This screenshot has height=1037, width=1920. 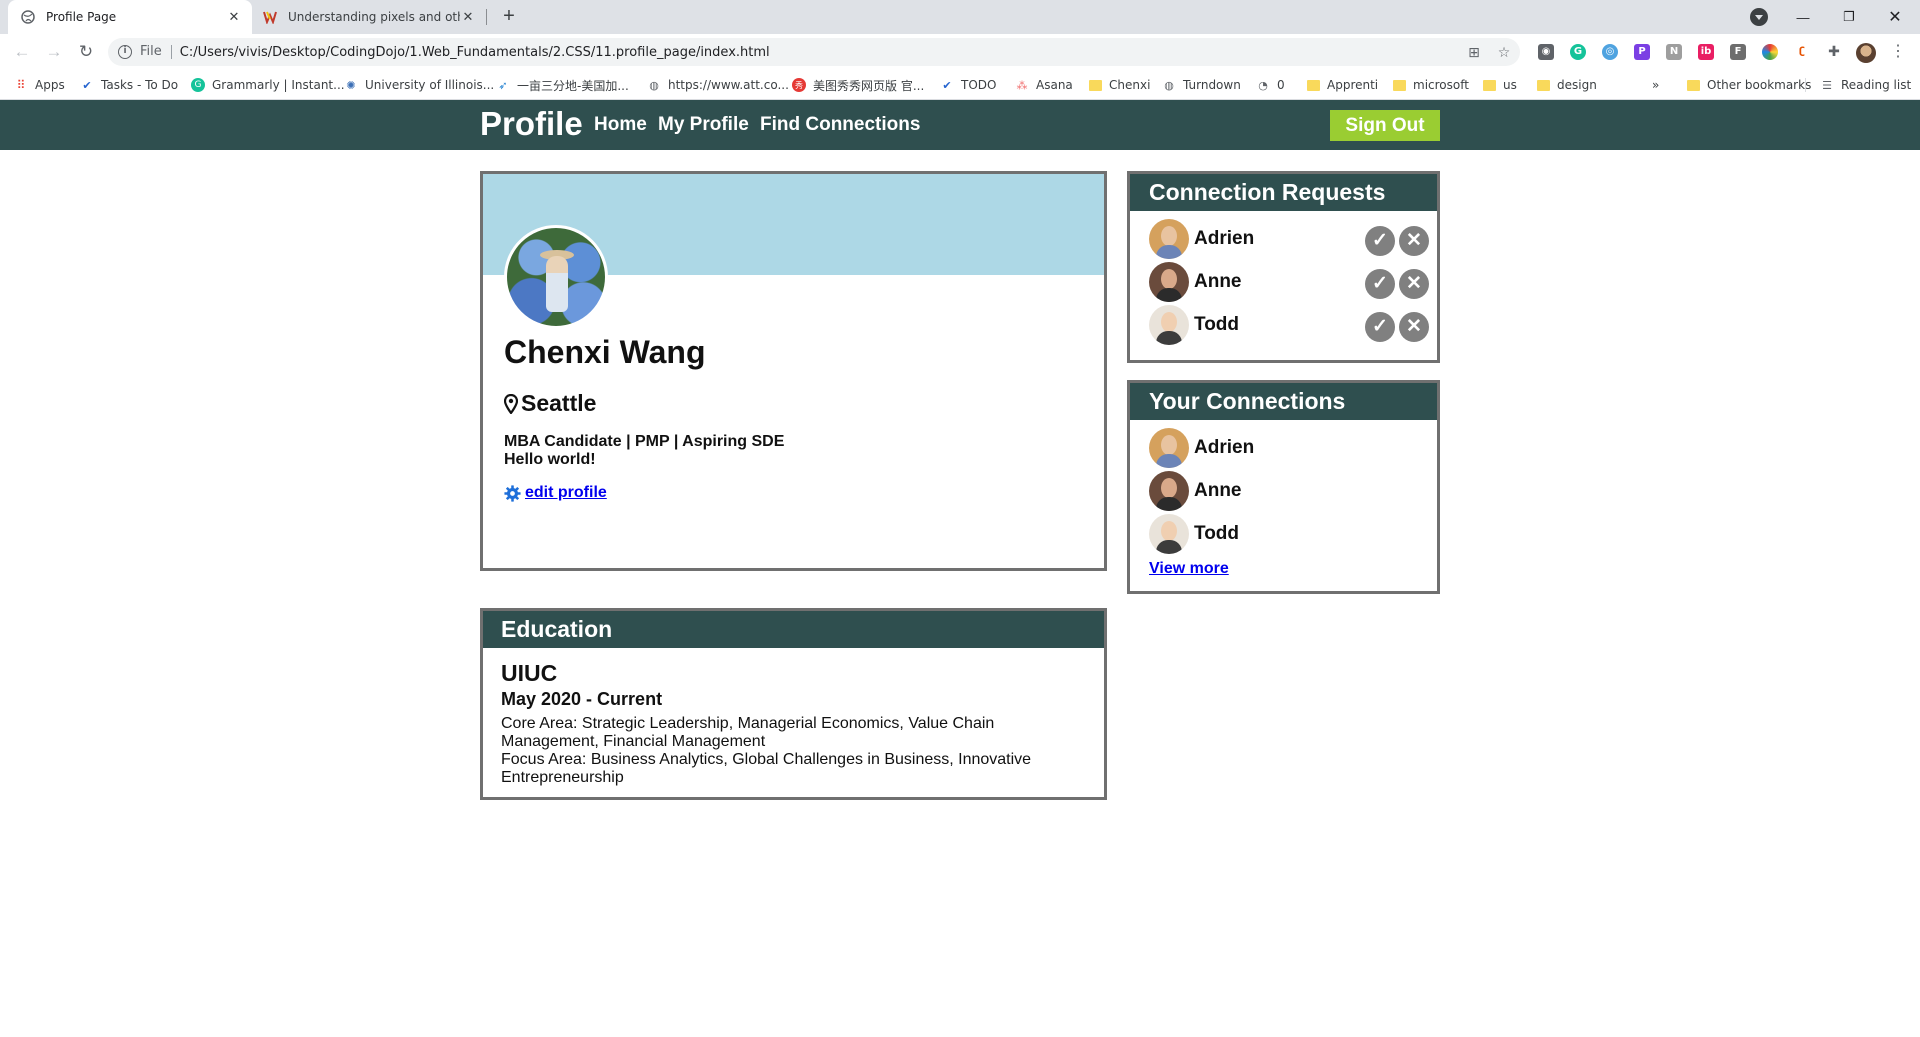 I want to click on camera-extension-icon: ◉, so click(x=1546, y=52).